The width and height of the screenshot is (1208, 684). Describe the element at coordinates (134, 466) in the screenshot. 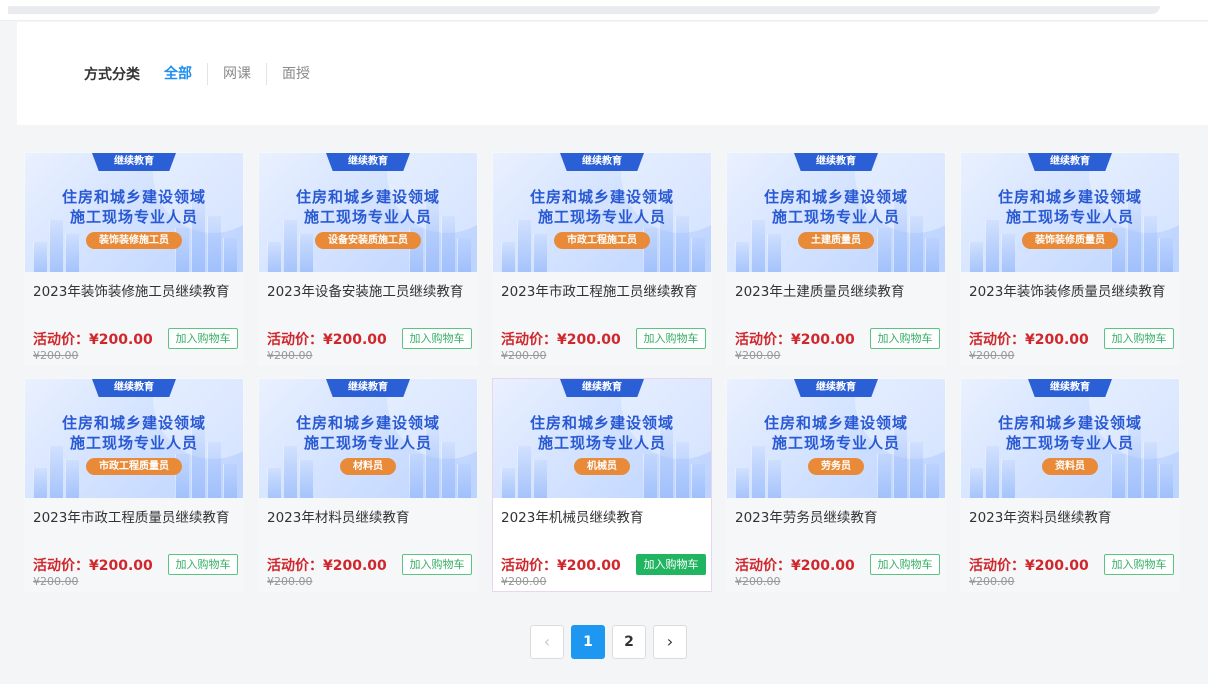

I see `banner-role-pill: 市政工程质量员` at that location.